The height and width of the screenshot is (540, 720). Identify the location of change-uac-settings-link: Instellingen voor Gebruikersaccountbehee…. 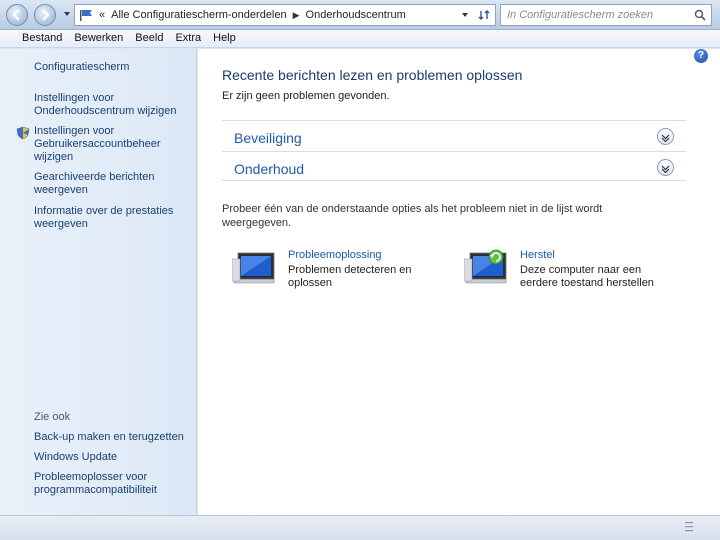
(114, 144).